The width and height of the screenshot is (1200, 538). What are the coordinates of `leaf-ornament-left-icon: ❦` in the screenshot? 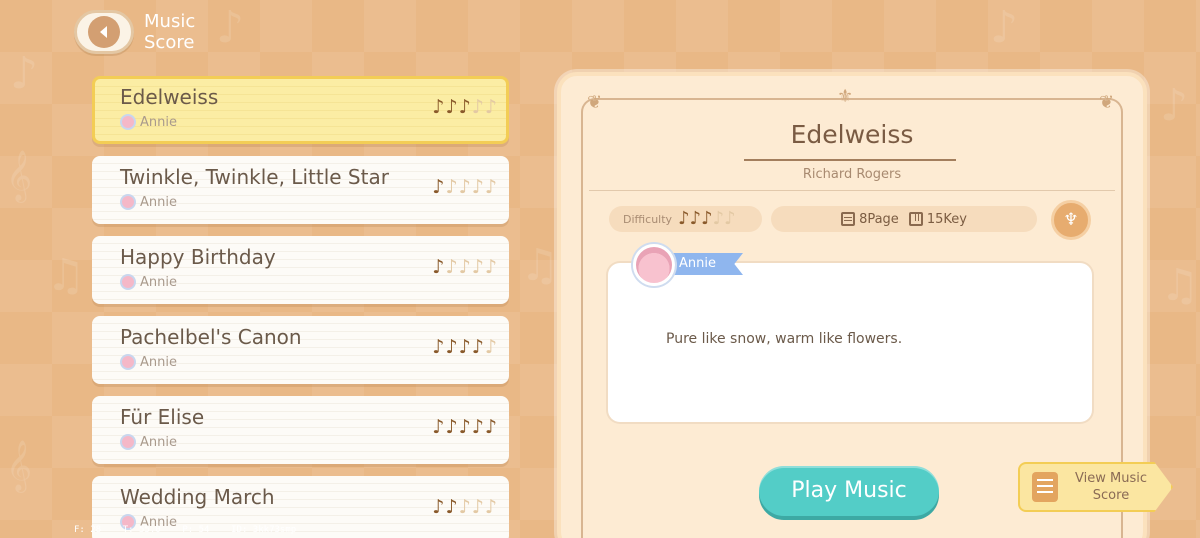 It's located at (595, 102).